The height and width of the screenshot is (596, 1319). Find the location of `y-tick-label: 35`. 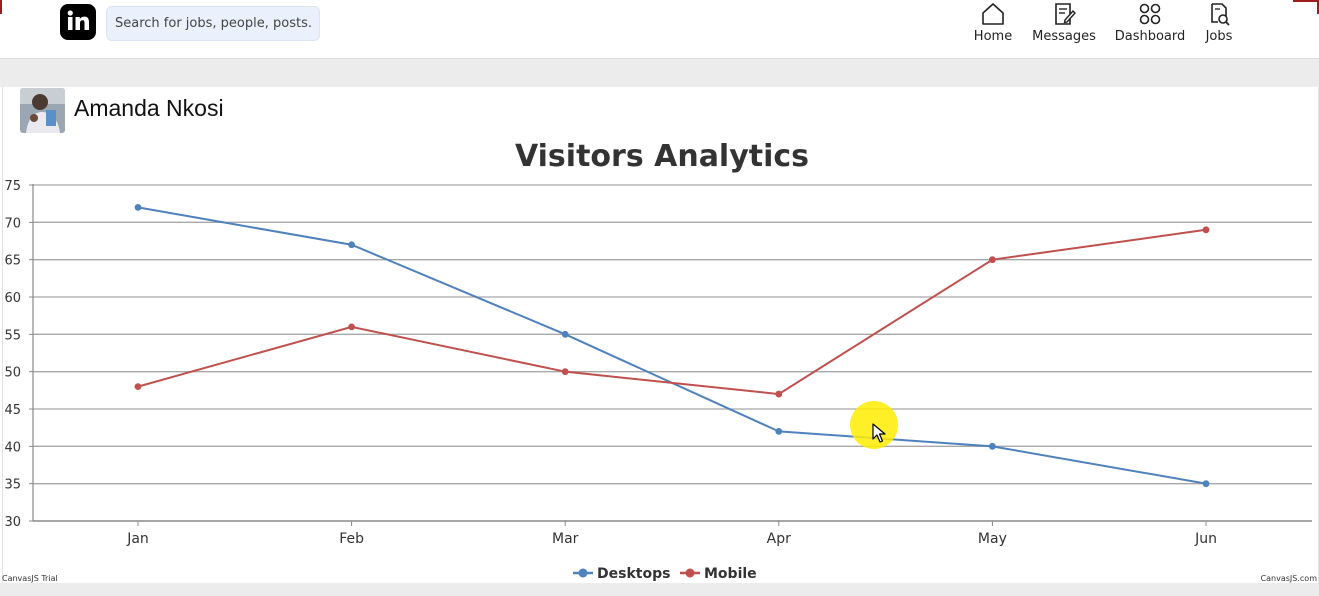

y-tick-label: 35 is located at coordinates (12, 485).